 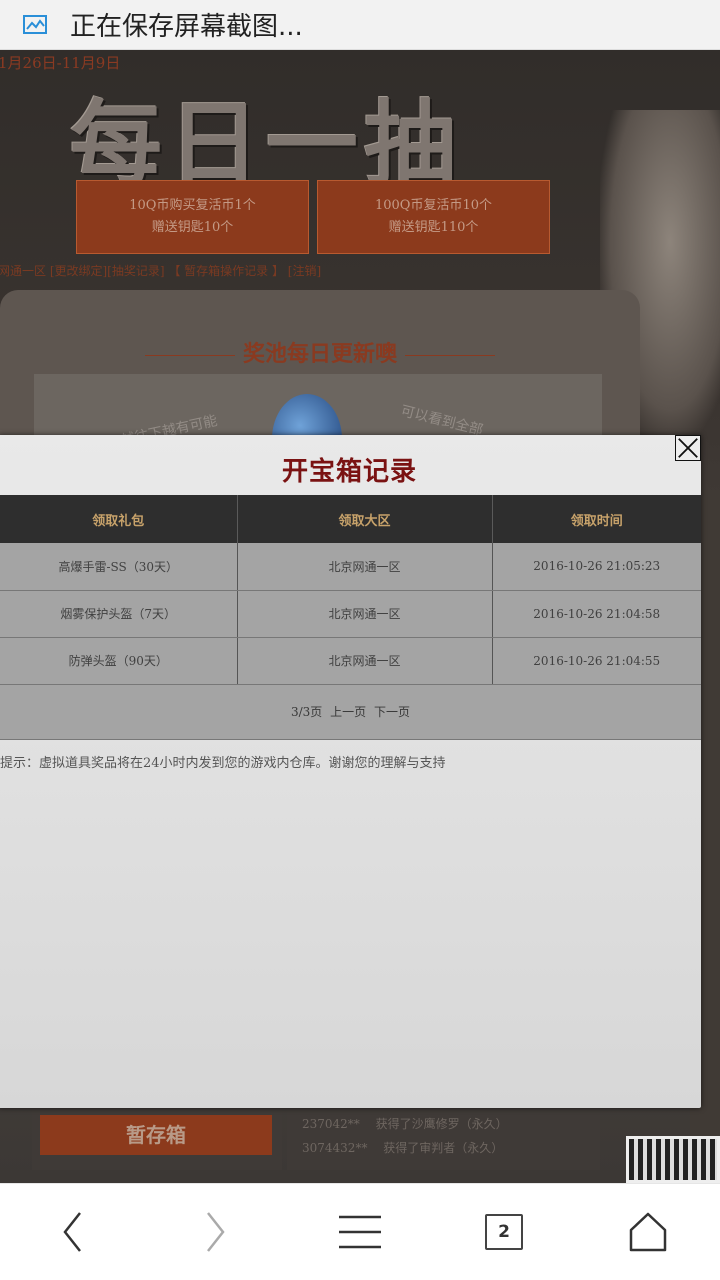 What do you see at coordinates (673, 1159) in the screenshot?
I see `qr-code-icon` at bounding box center [673, 1159].